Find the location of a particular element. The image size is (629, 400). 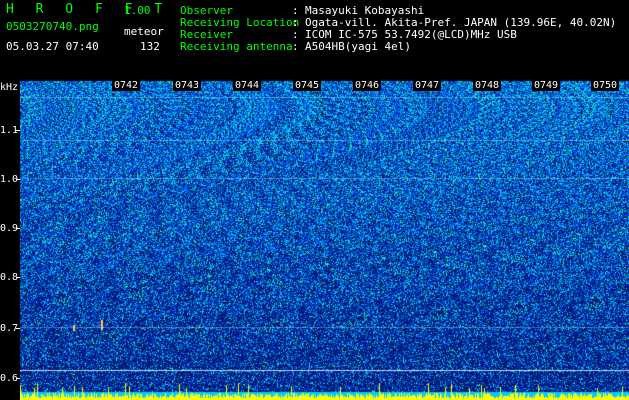

x-tick-label: 0746 is located at coordinates (367, 85).